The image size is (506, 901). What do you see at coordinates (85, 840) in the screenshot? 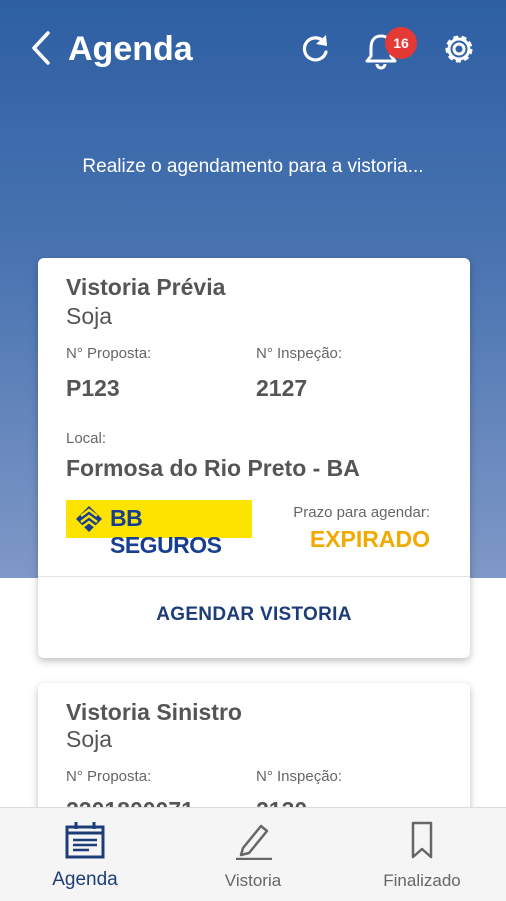
I see `calendar-list-icon` at bounding box center [85, 840].